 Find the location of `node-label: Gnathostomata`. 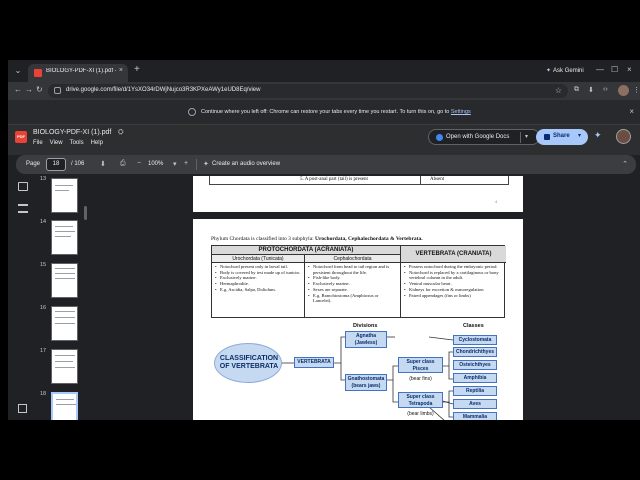

node-label: Gnathostomata is located at coordinates (366, 379).